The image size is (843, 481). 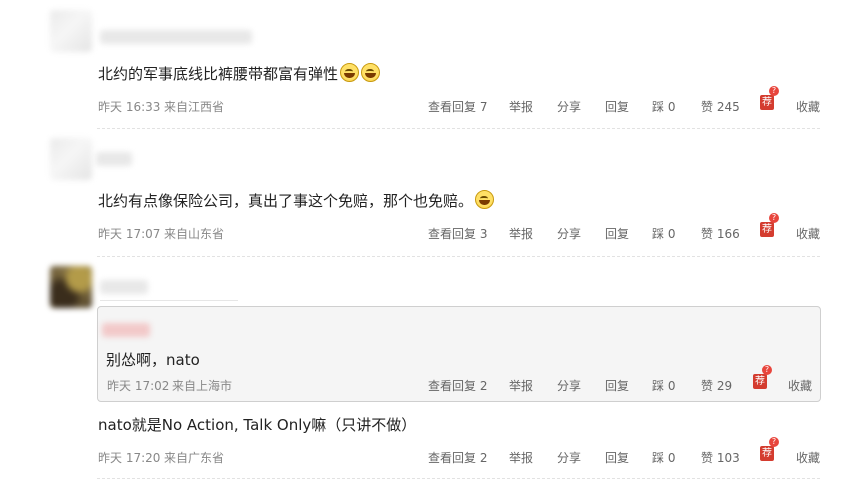 I want to click on view-replies-link: 查看回复 3, so click(x=457, y=233).